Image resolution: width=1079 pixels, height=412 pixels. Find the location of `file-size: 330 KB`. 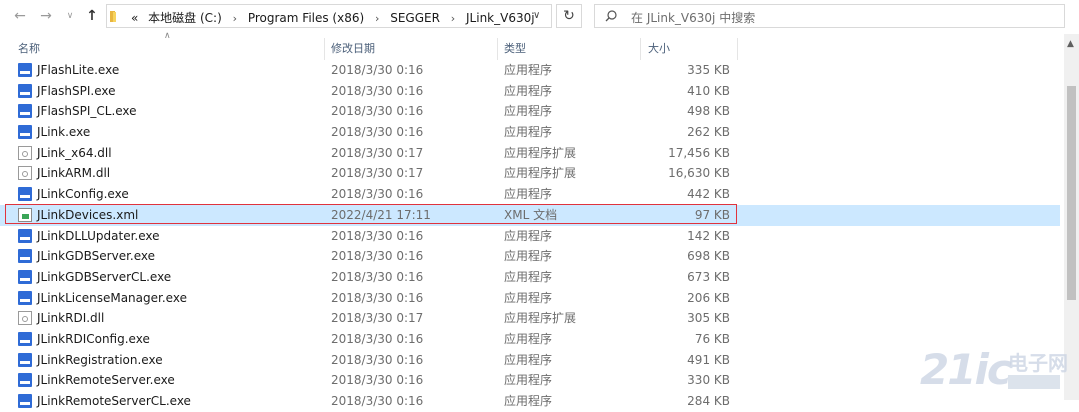

file-size: 330 KB is located at coordinates (708, 380).